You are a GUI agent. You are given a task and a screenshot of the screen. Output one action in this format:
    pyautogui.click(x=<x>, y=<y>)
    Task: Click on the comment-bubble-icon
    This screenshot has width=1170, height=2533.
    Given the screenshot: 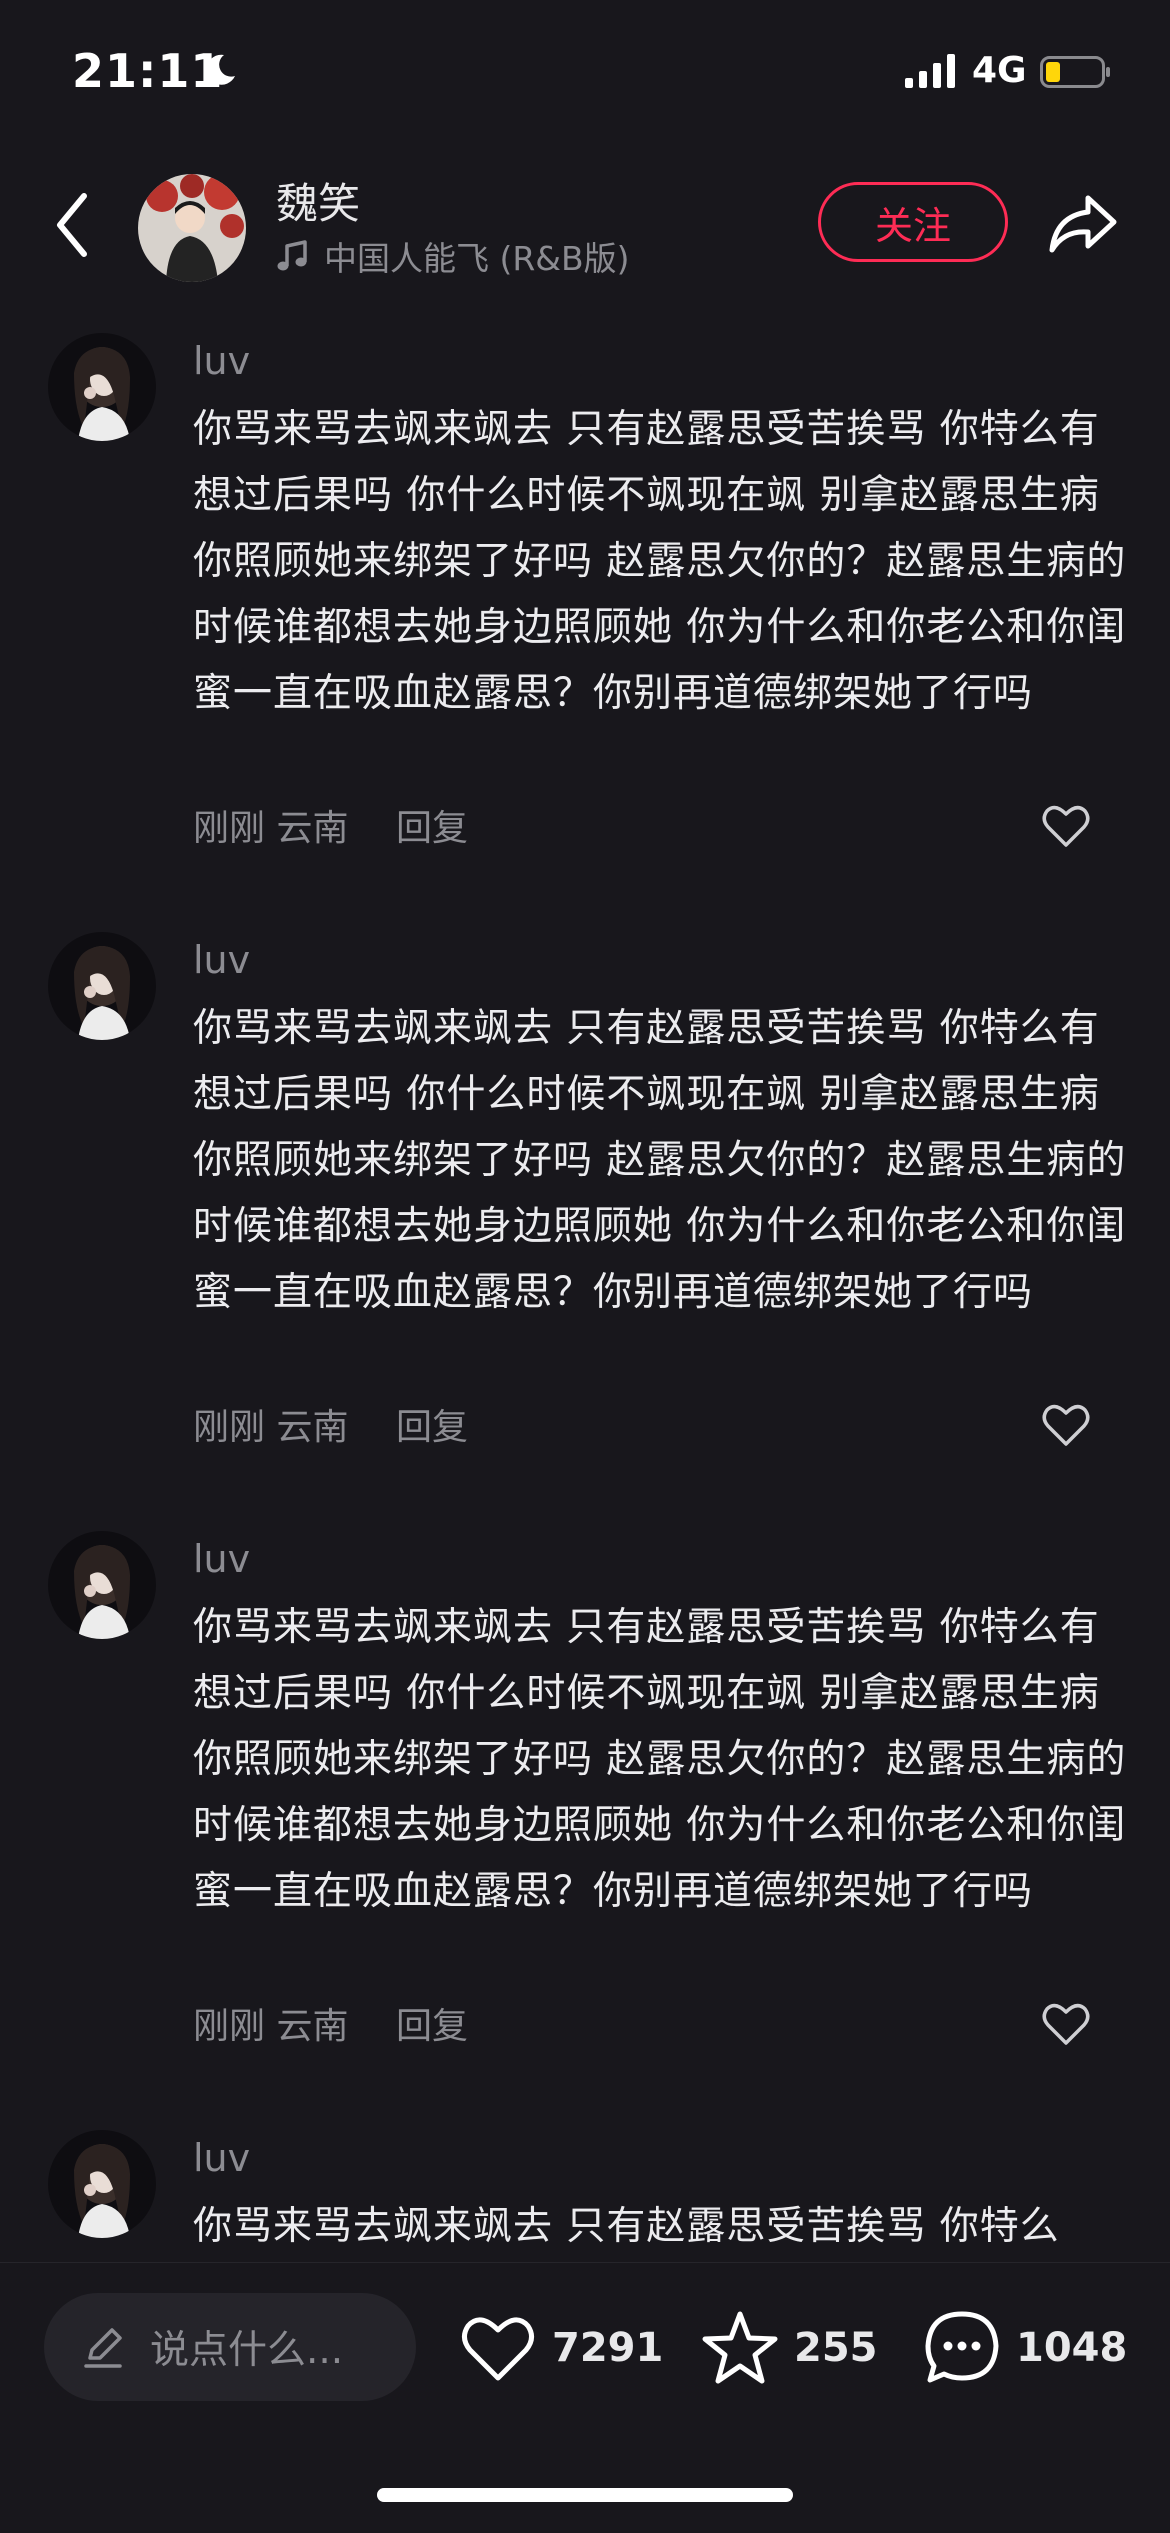 What is the action you would take?
    pyautogui.click(x=962, y=2347)
    